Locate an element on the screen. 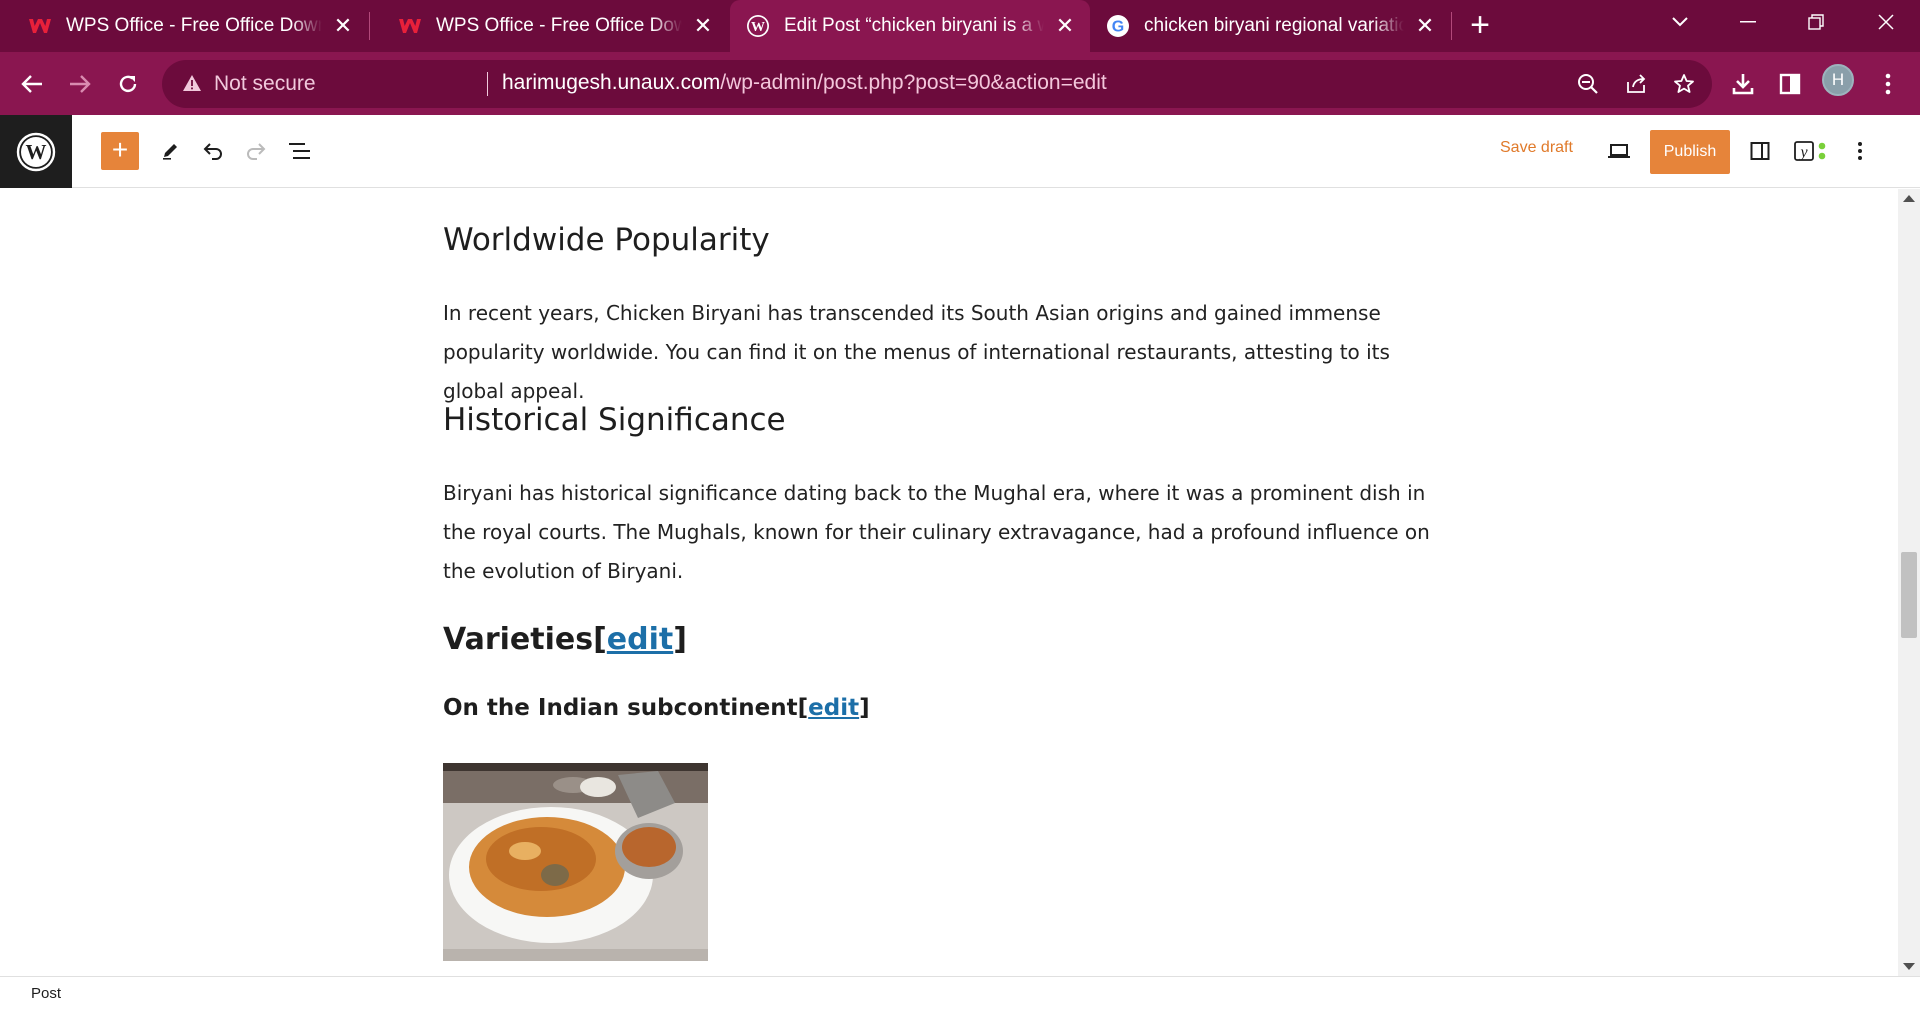  save-draft-button: Save draft is located at coordinates (1536, 148).